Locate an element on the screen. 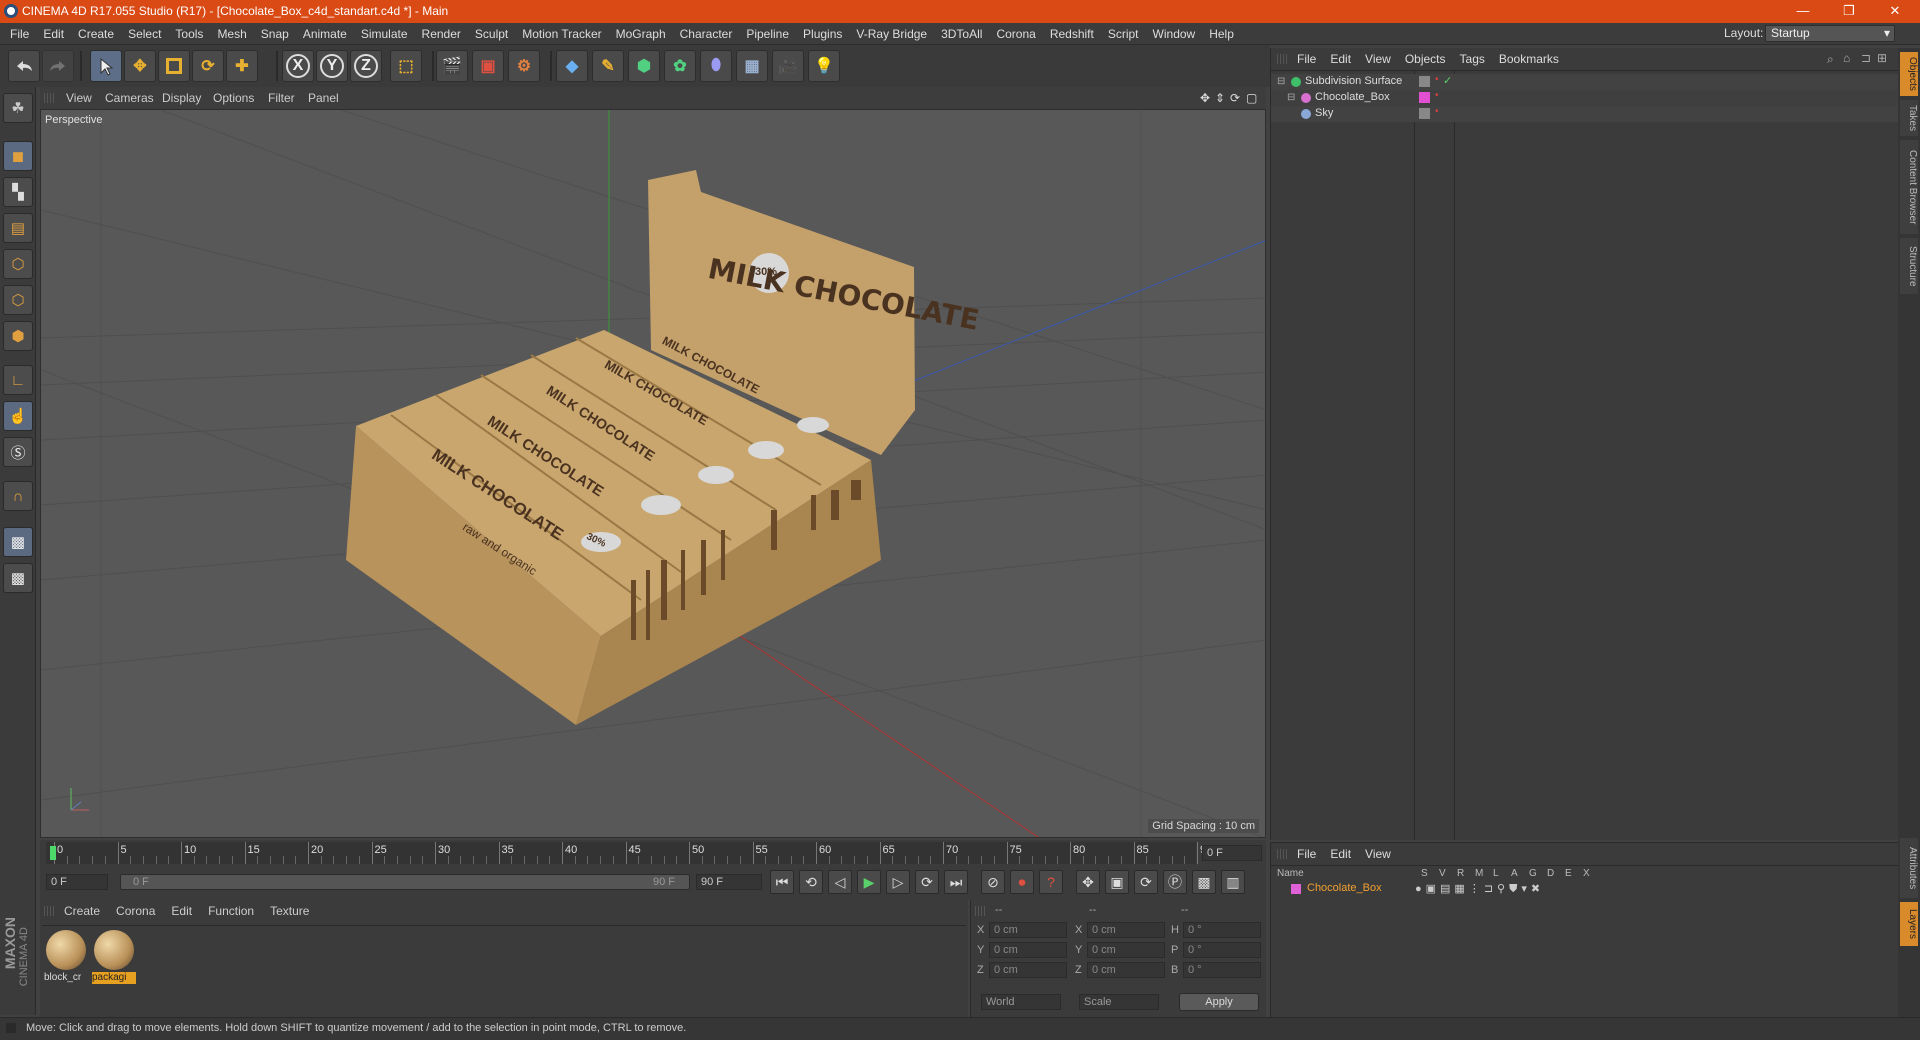 Image resolution: width=1920 pixels, height=1040 pixels. pla-key-icon: ▩ is located at coordinates (1204, 882).